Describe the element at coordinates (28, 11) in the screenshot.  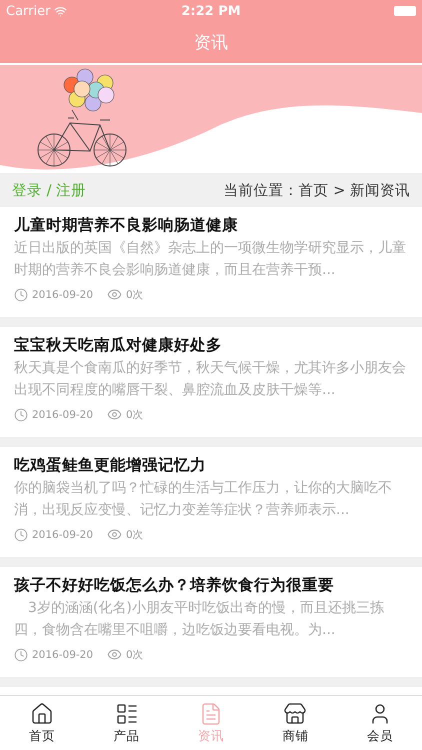
I see `carrier-label: Carrier` at that location.